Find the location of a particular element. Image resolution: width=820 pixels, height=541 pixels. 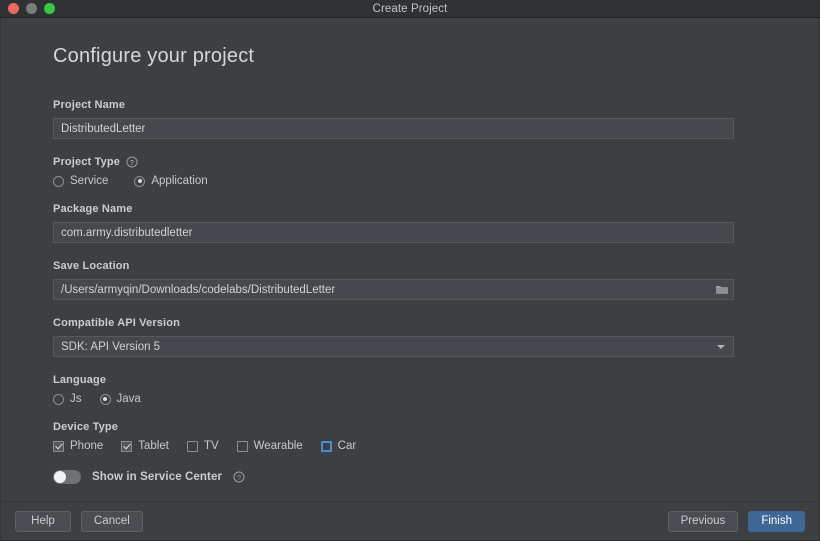

checkbox-device-car: Car is located at coordinates (338, 446).